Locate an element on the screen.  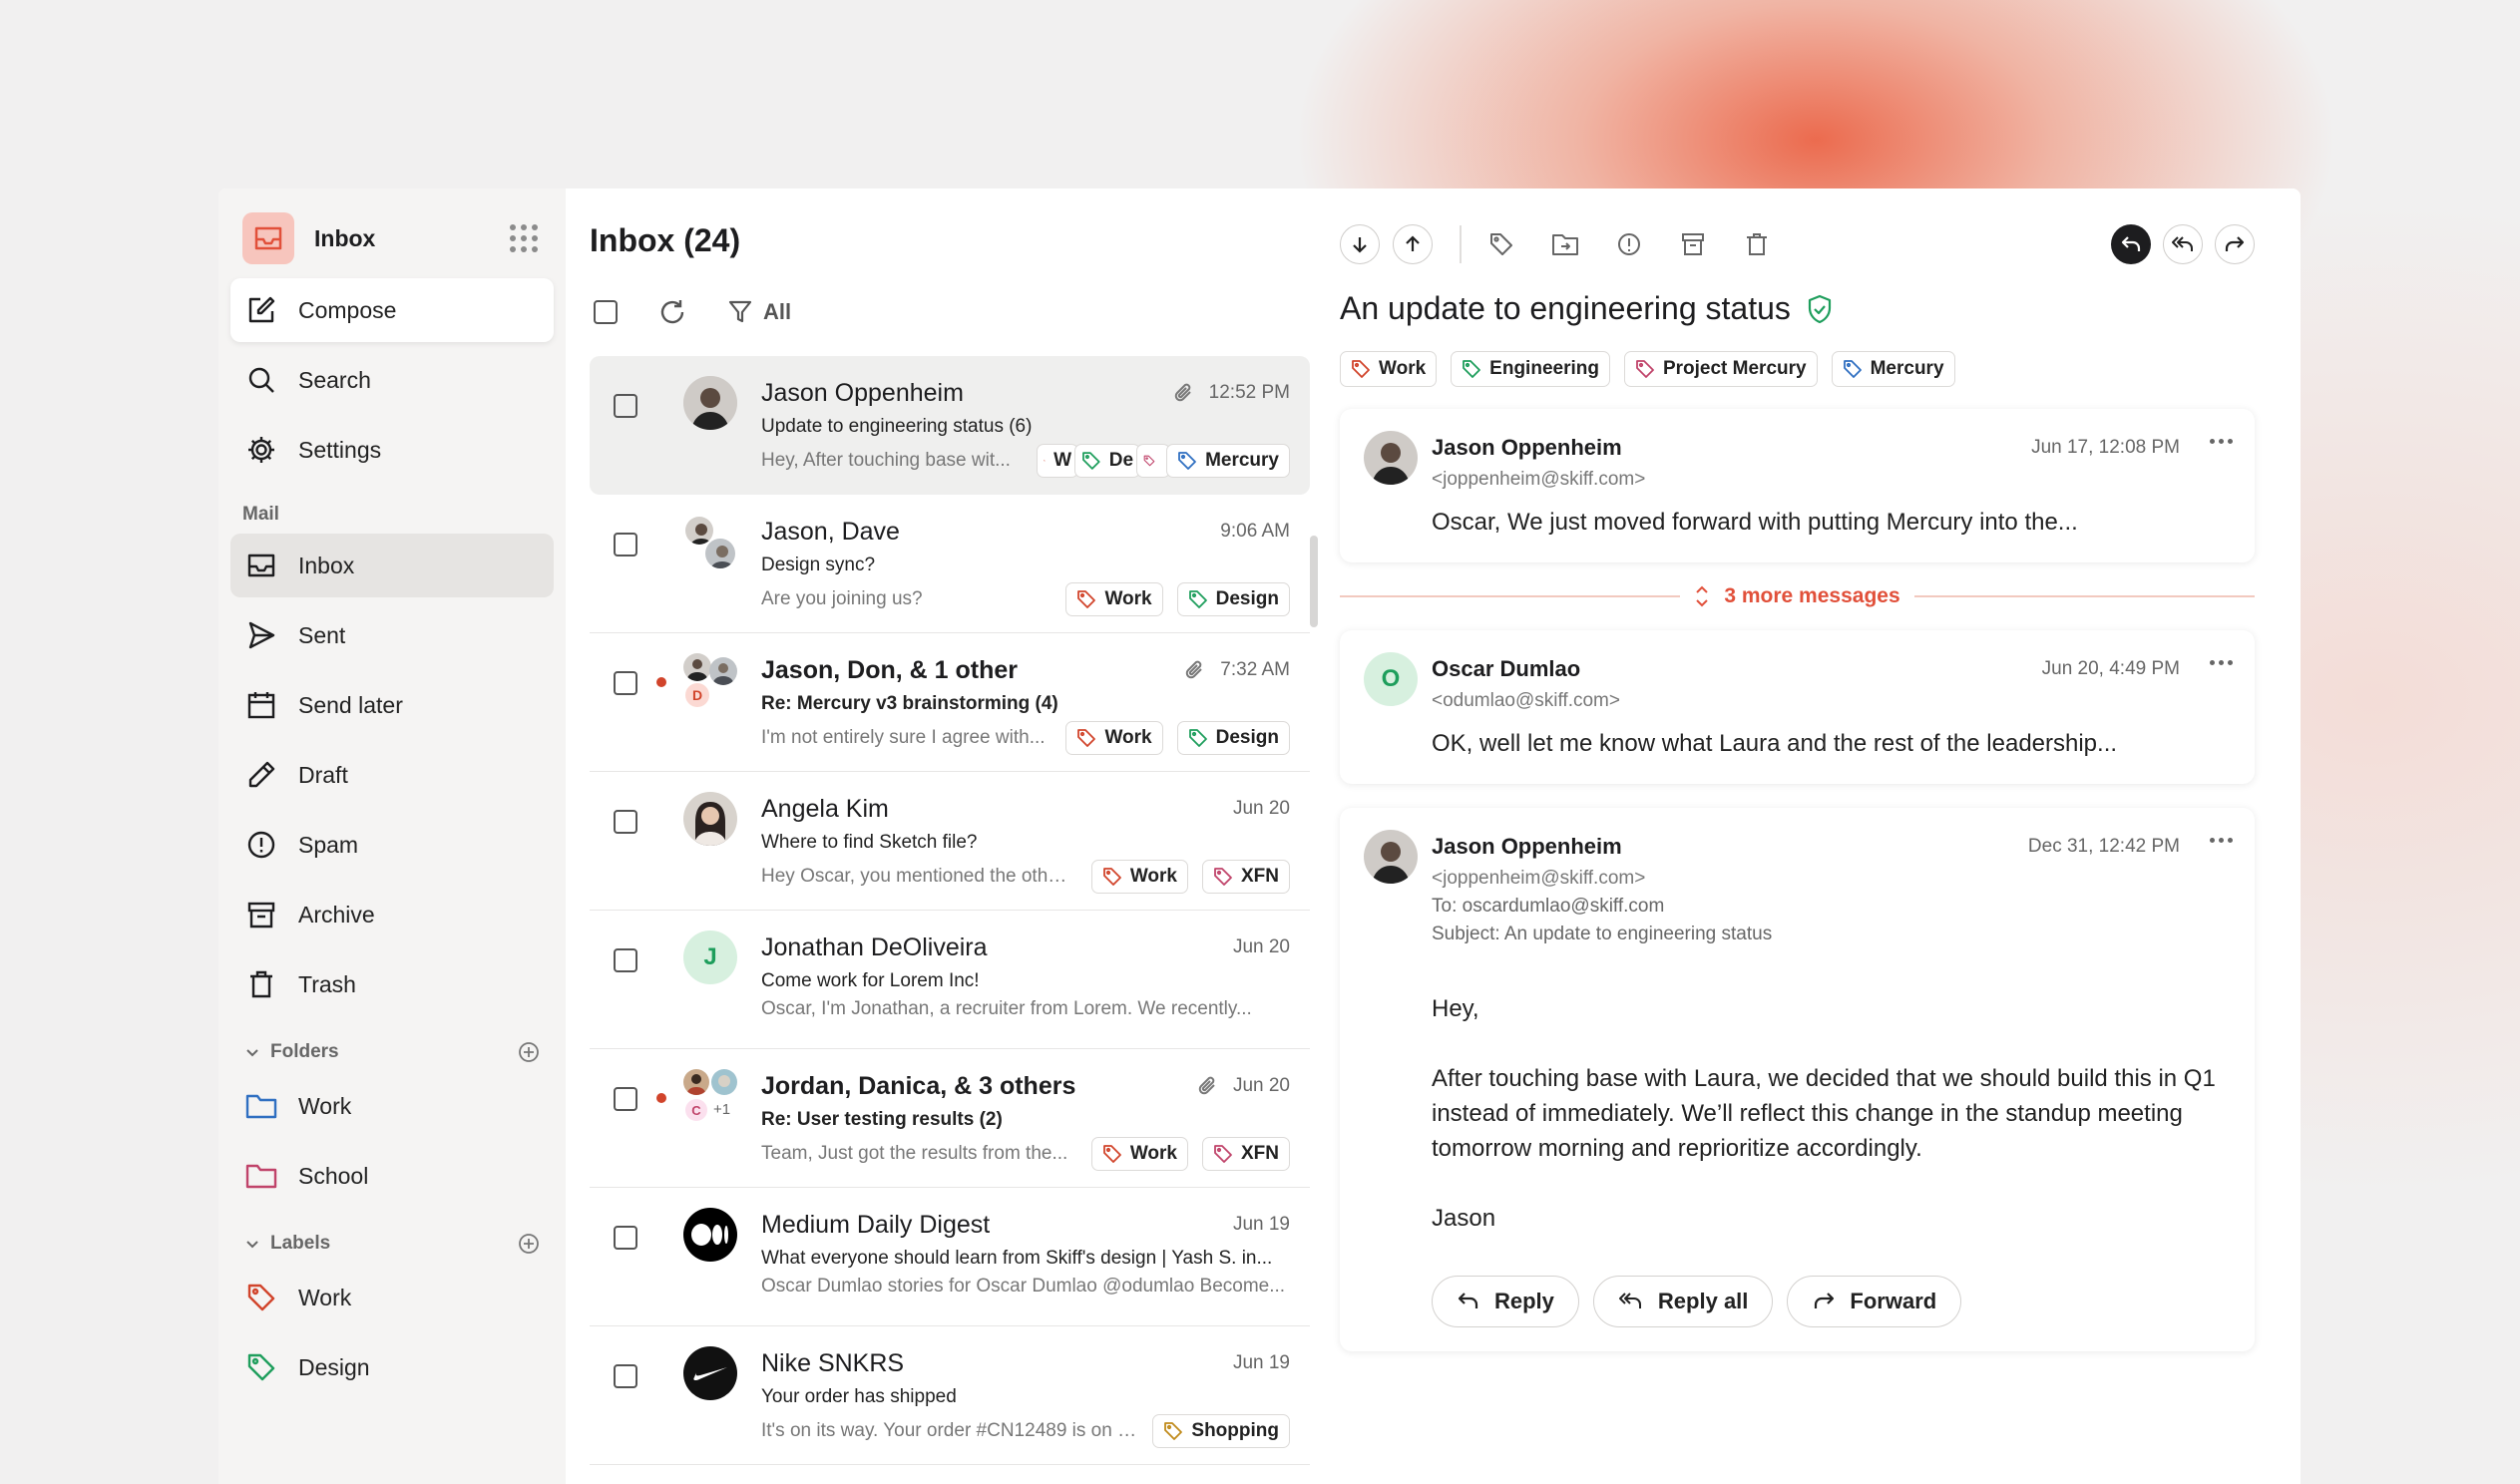
folder-move-icon is located at coordinates (1565, 244).